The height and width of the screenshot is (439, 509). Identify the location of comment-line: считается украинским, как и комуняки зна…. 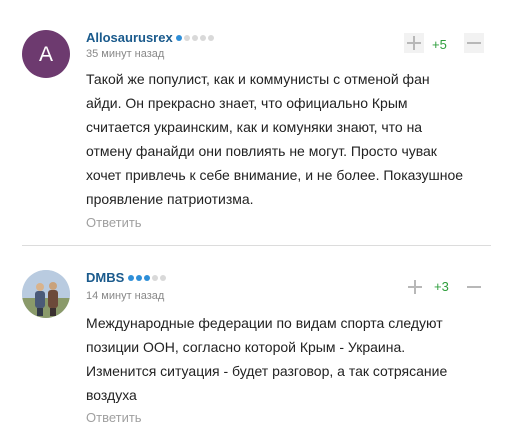
(254, 127).